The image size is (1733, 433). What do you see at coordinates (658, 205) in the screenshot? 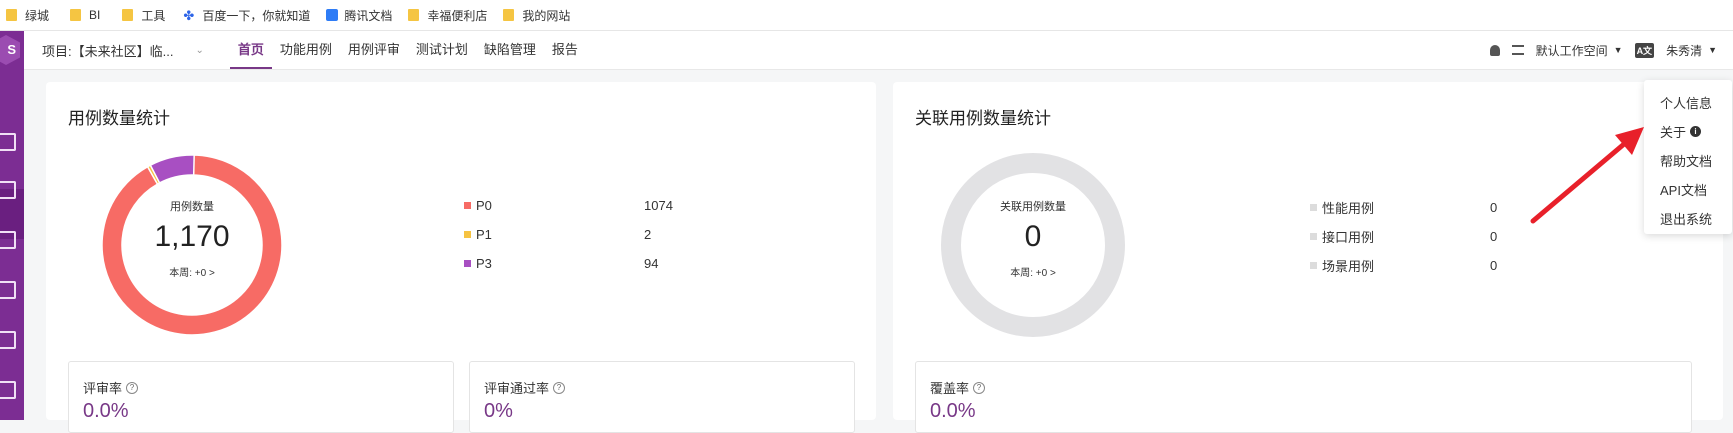
I see `legend-value: 1074` at bounding box center [658, 205].